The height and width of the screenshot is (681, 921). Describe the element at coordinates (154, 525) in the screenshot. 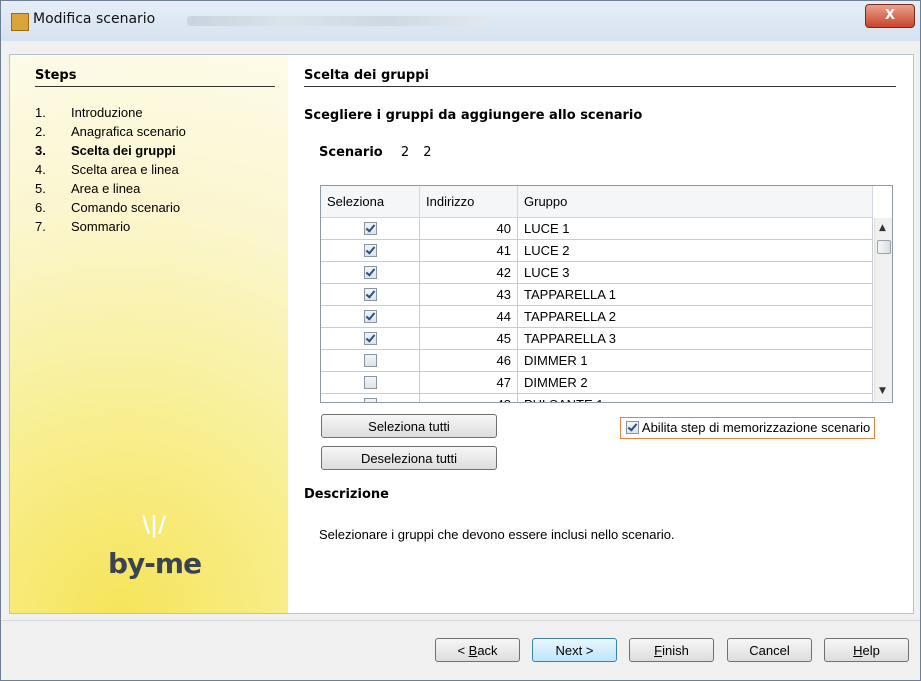

I see `sun-rays-icon: \|/` at that location.